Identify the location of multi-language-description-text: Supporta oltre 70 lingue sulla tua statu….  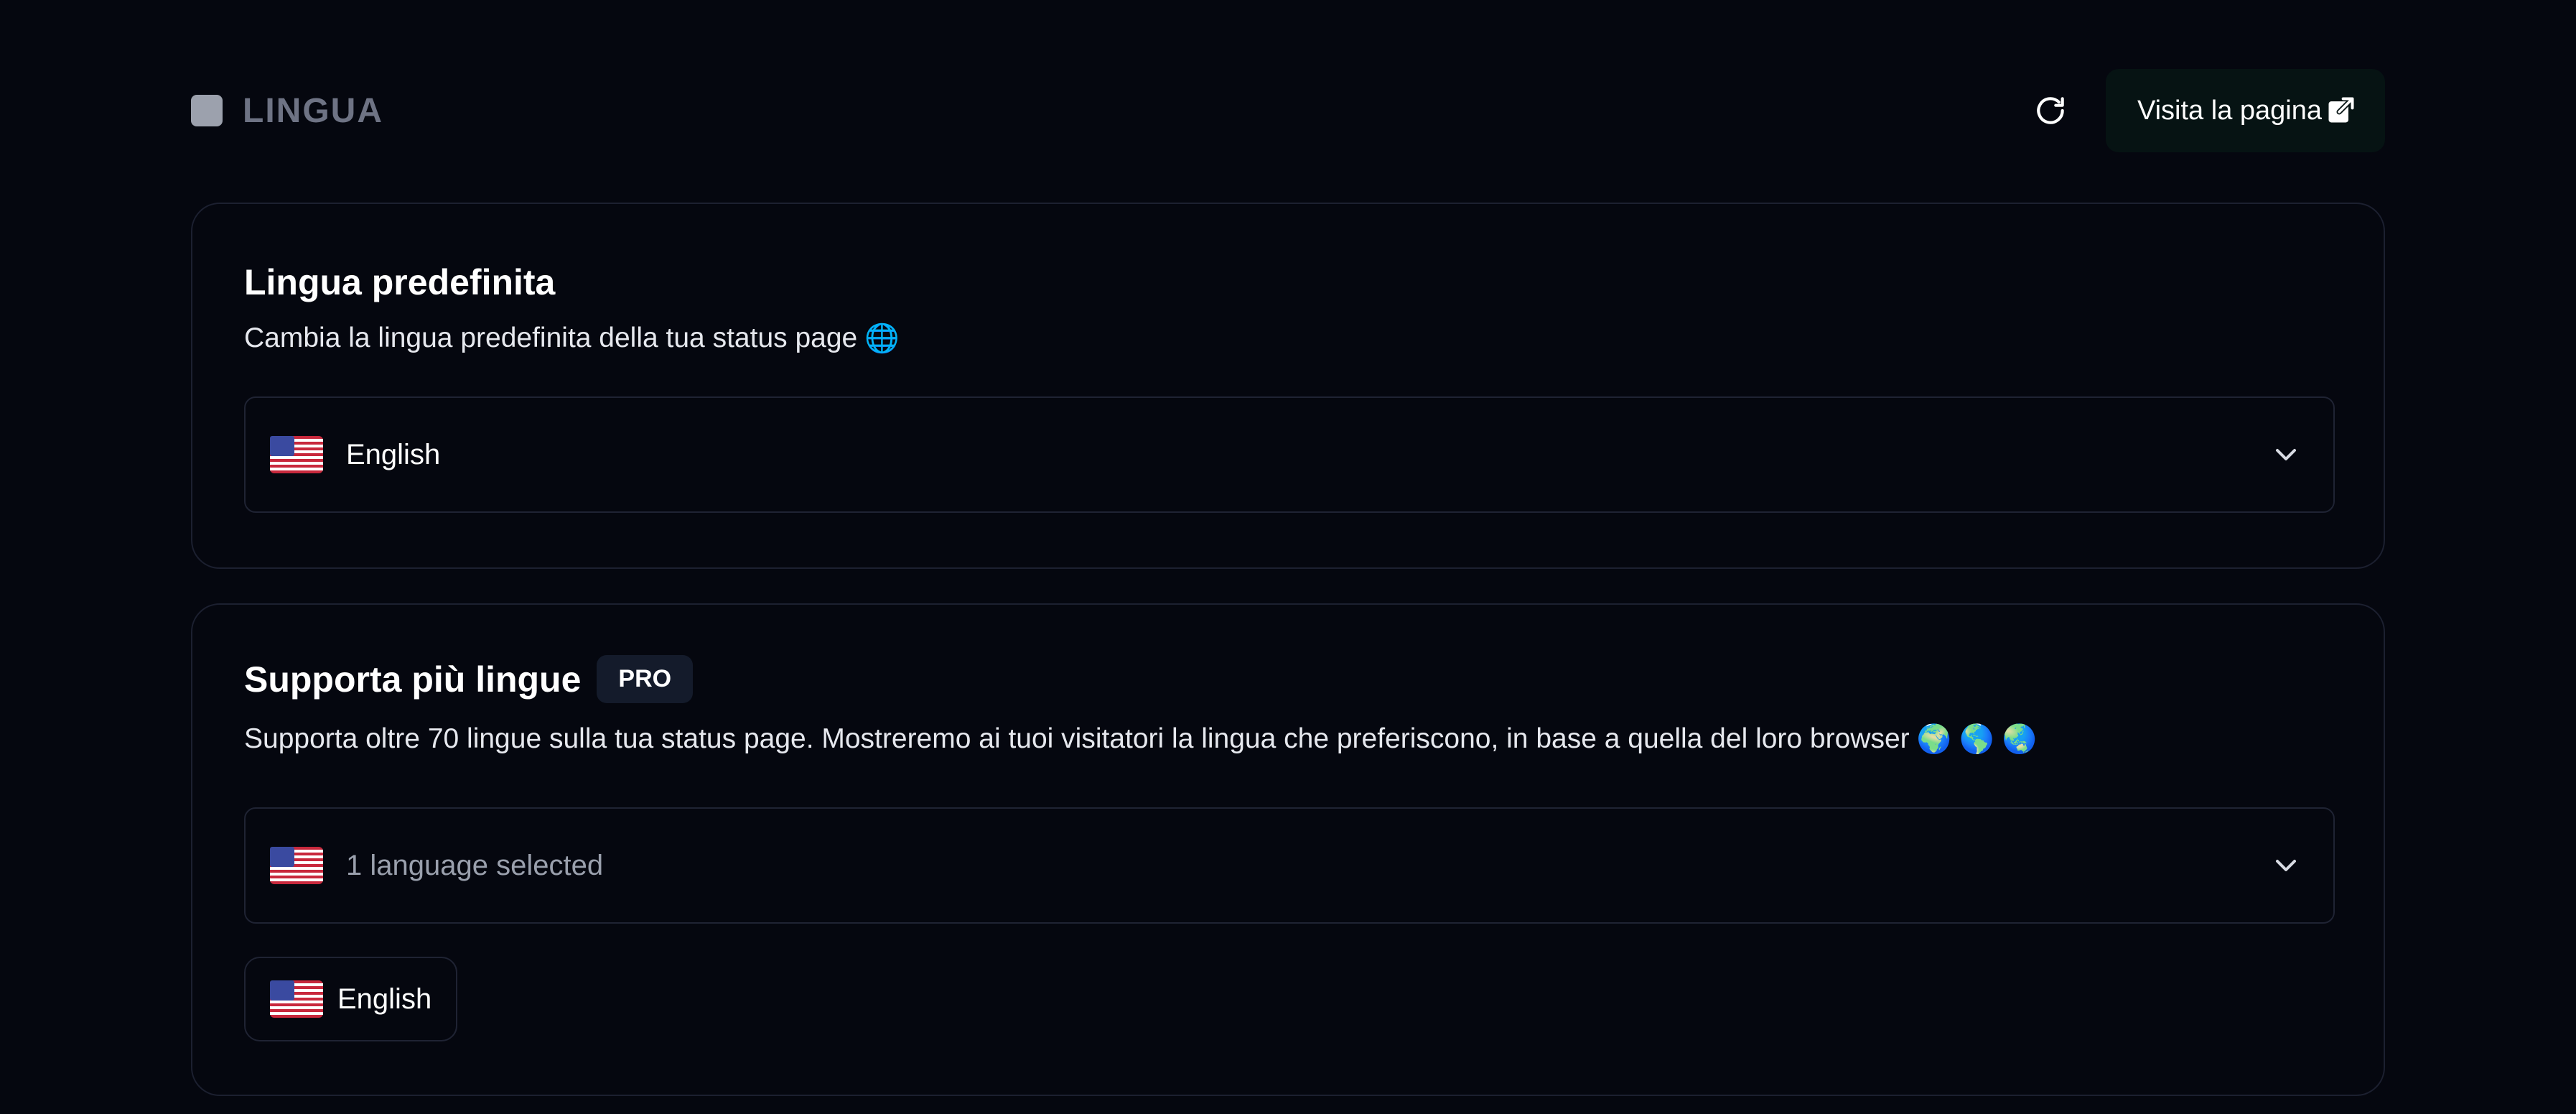
(1077, 738).